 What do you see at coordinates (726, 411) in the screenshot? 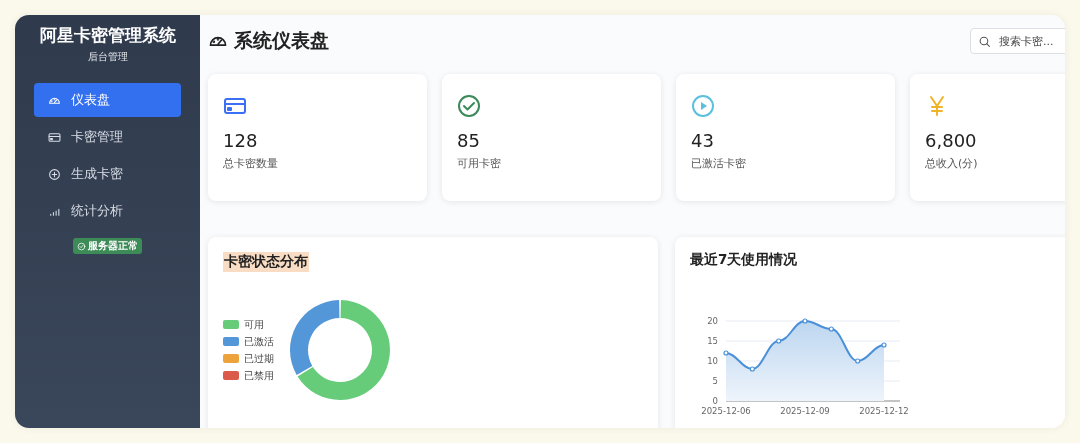
I see `axis-label: 2025-12-06` at bounding box center [726, 411].